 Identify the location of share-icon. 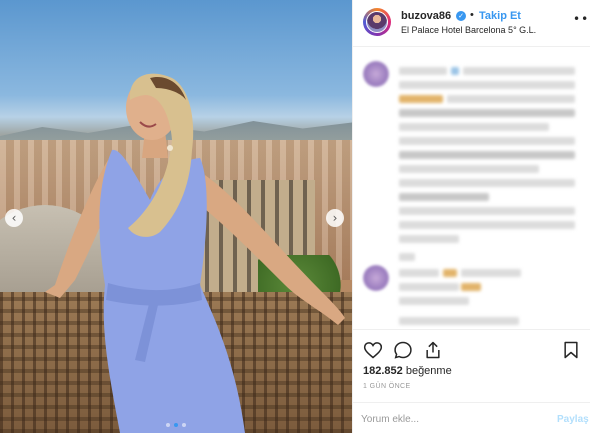
(433, 350).